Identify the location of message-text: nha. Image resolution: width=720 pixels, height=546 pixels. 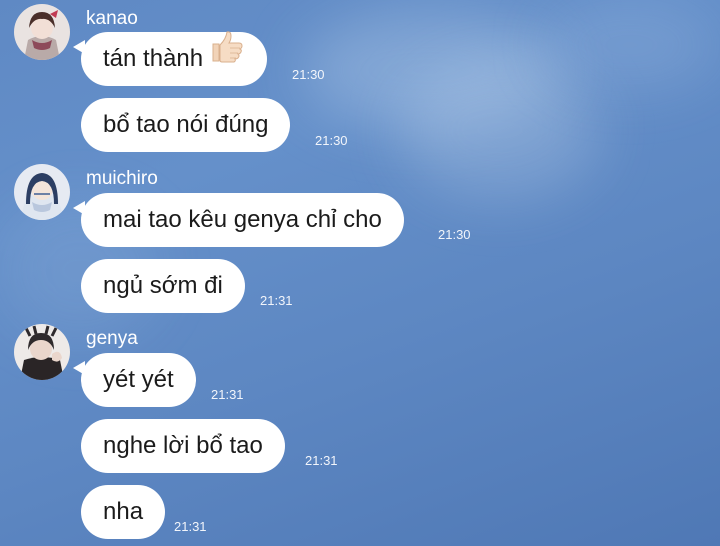
(123, 511).